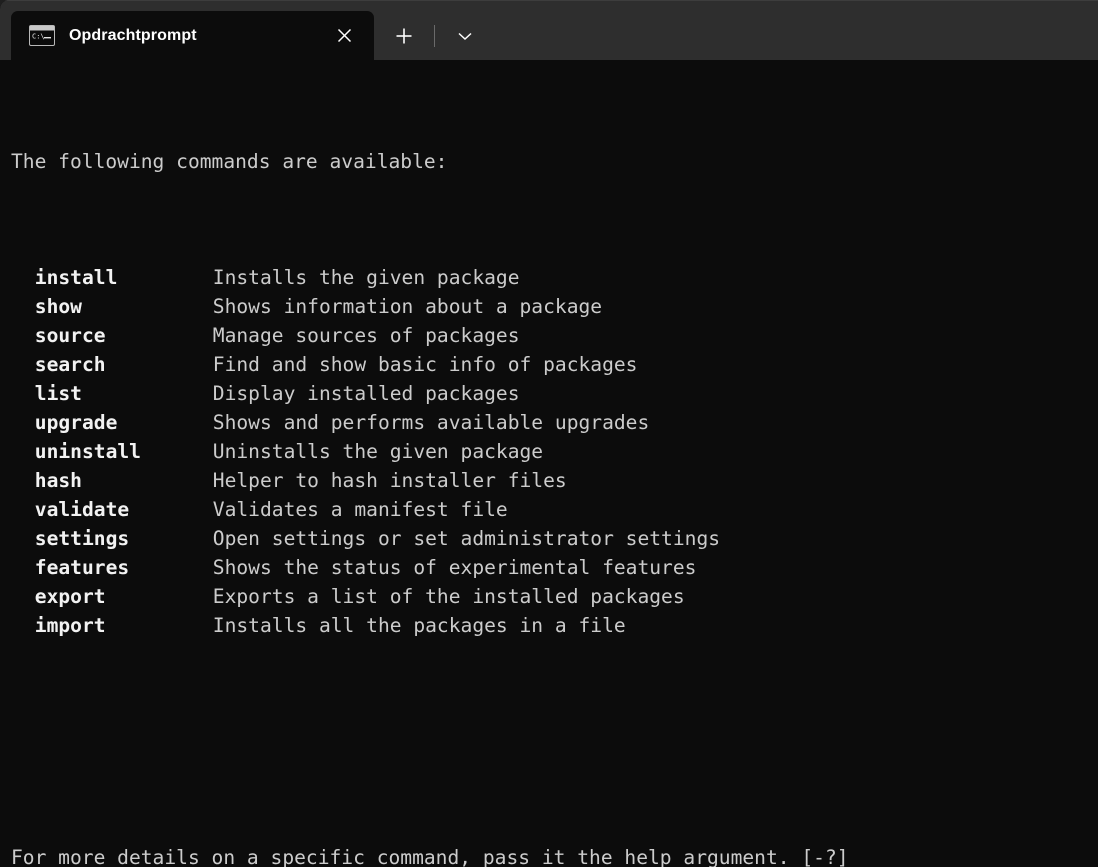  I want to click on command-row-description: Installs the given package, so click(366, 277).